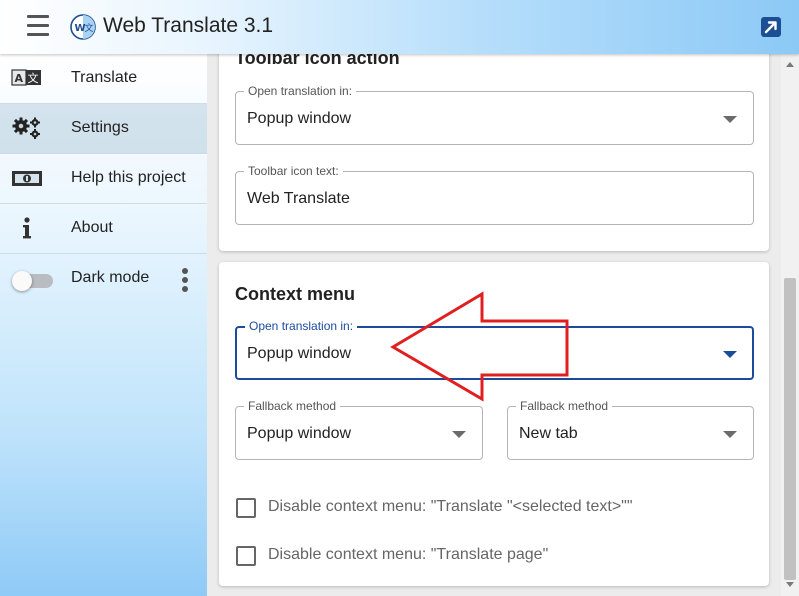 The image size is (799, 596). Describe the element at coordinates (359, 429) in the screenshot. I see `fallback-method-select-1: Fallback method Popup window` at that location.